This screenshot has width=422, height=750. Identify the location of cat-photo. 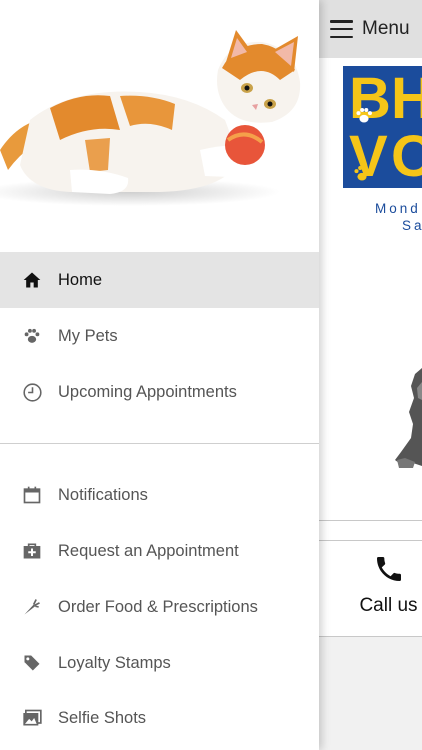
(408, 418).